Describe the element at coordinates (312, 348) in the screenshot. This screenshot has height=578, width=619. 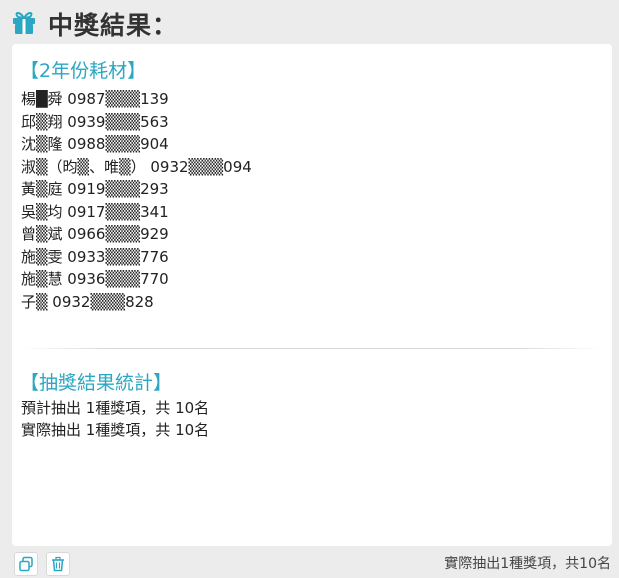
I see `section-divider` at that location.